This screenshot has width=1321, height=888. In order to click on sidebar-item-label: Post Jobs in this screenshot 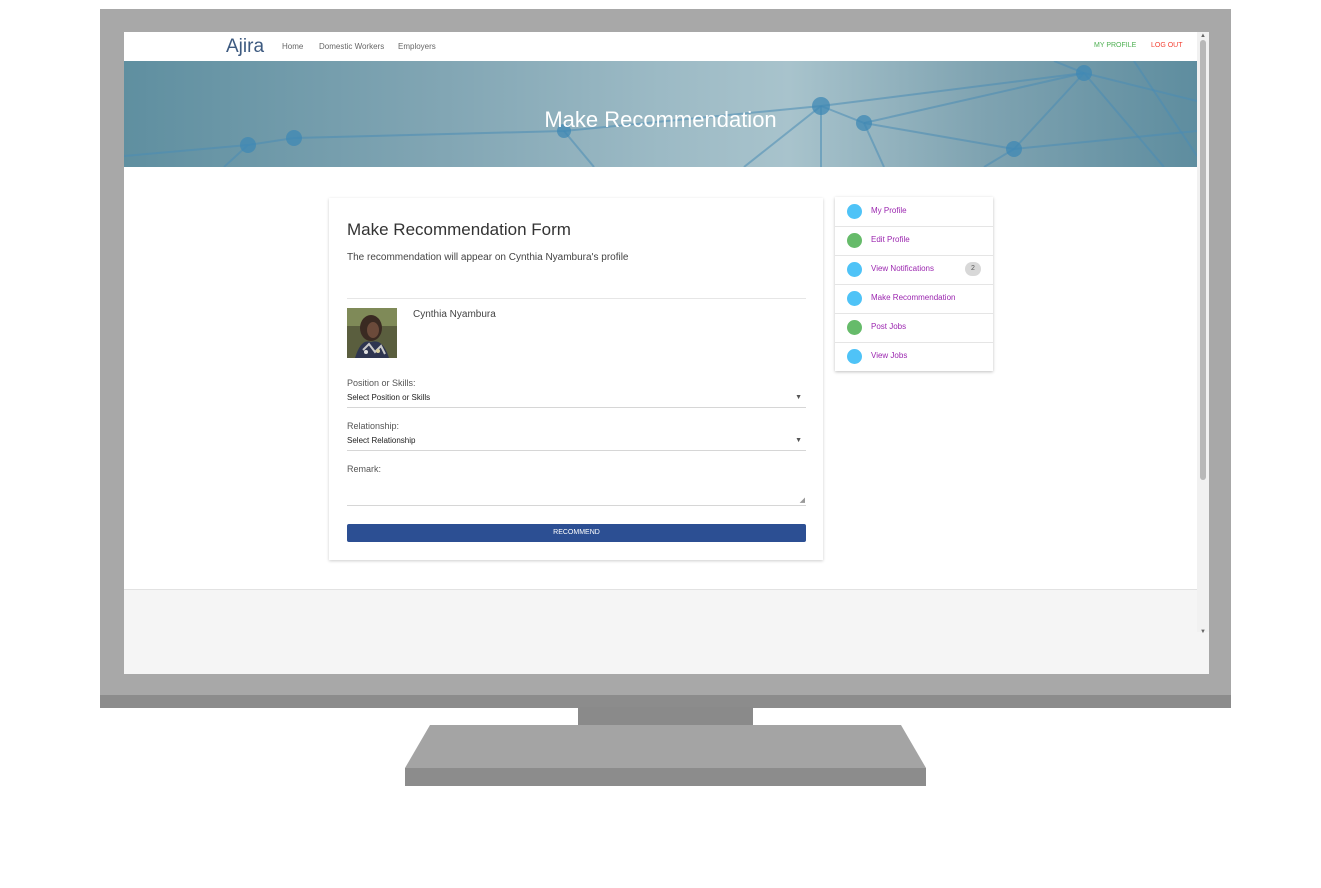, I will do `click(889, 326)`.